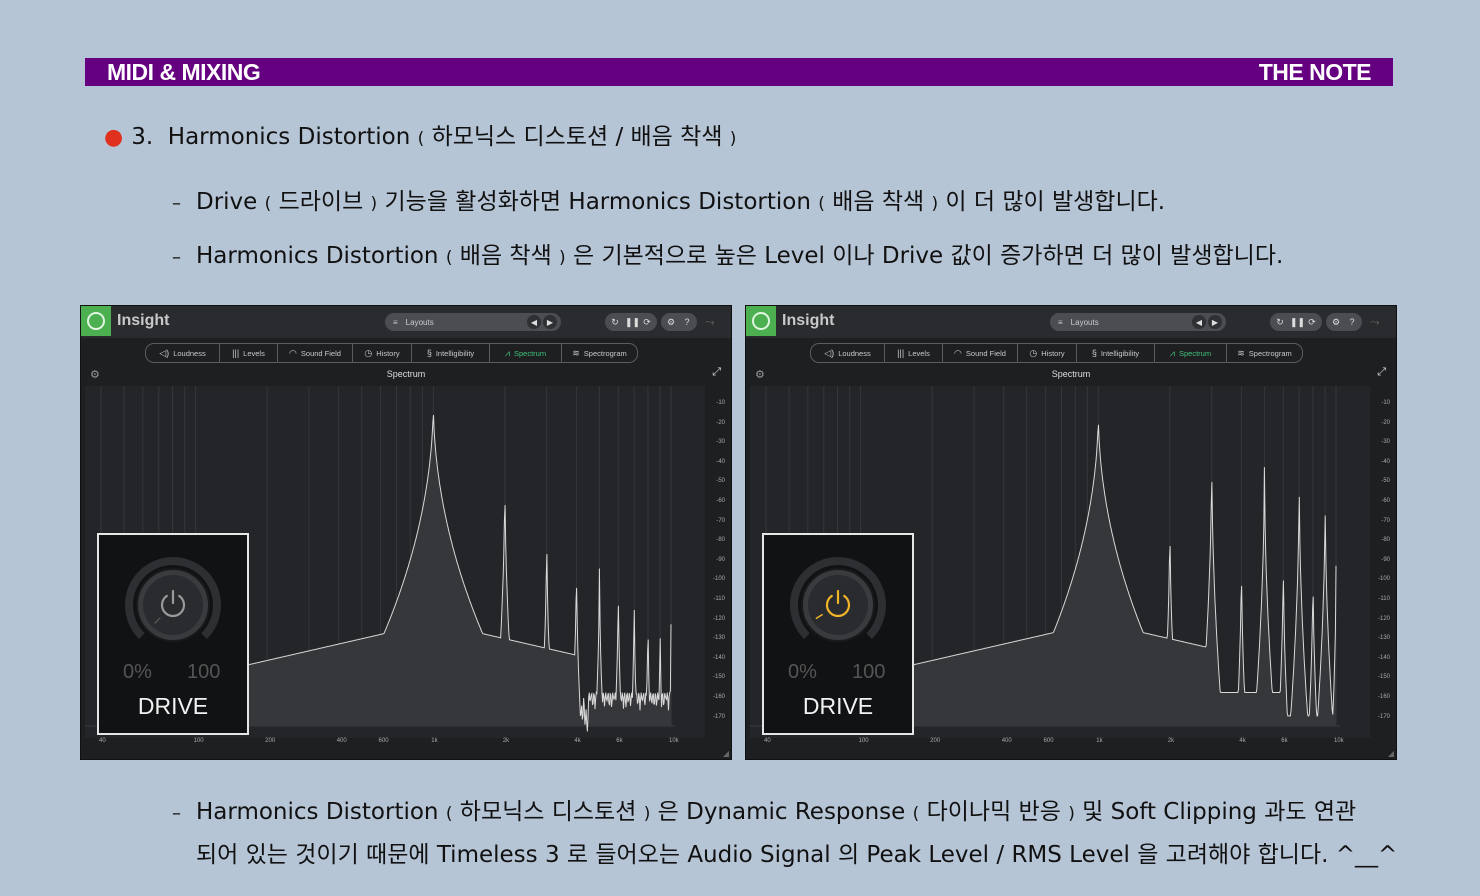 The height and width of the screenshot is (896, 1480). What do you see at coordinates (321, 202) in the screenshot?
I see `line1-b: 드라이브` at bounding box center [321, 202].